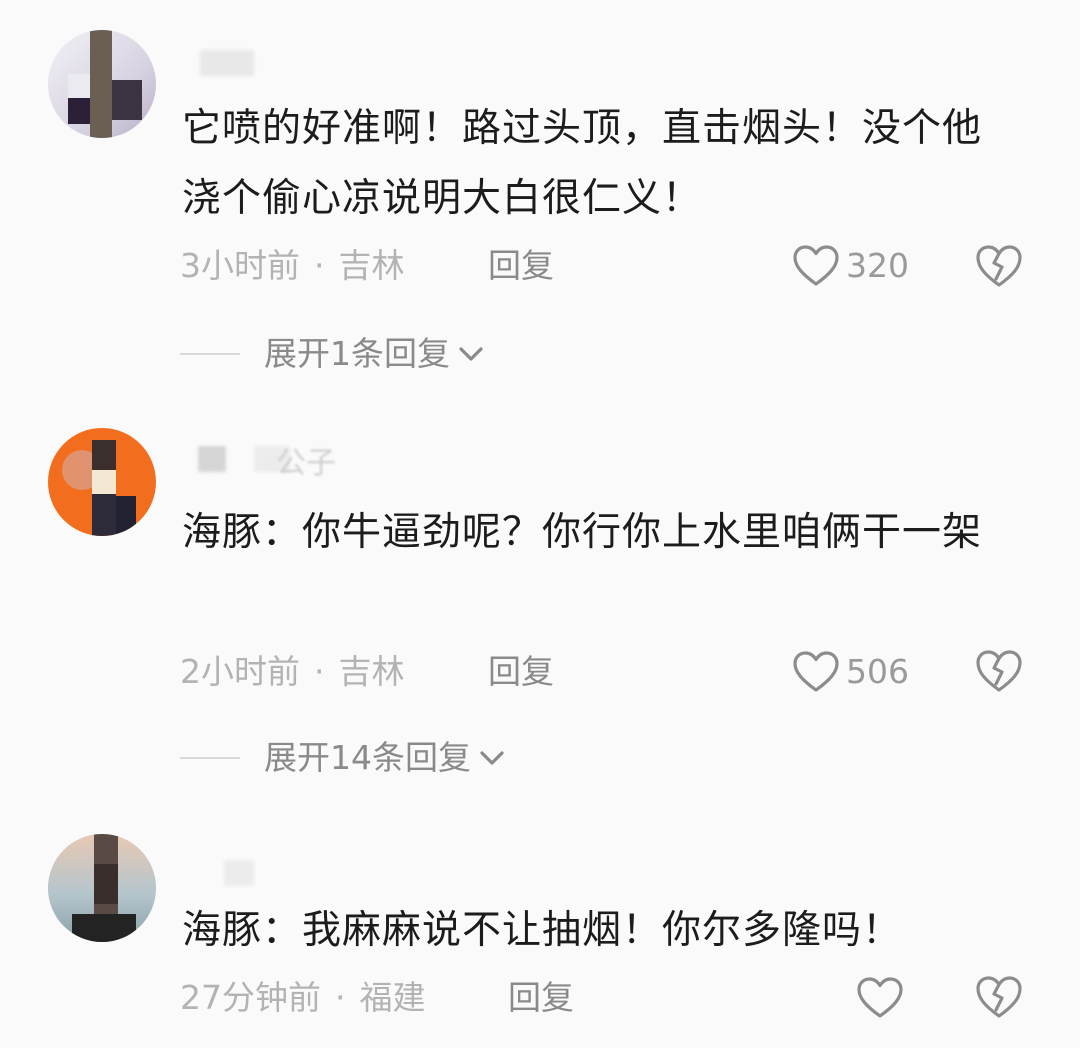  Describe the element at coordinates (250, 997) in the screenshot. I see `comment-time: 27分钟前` at that location.